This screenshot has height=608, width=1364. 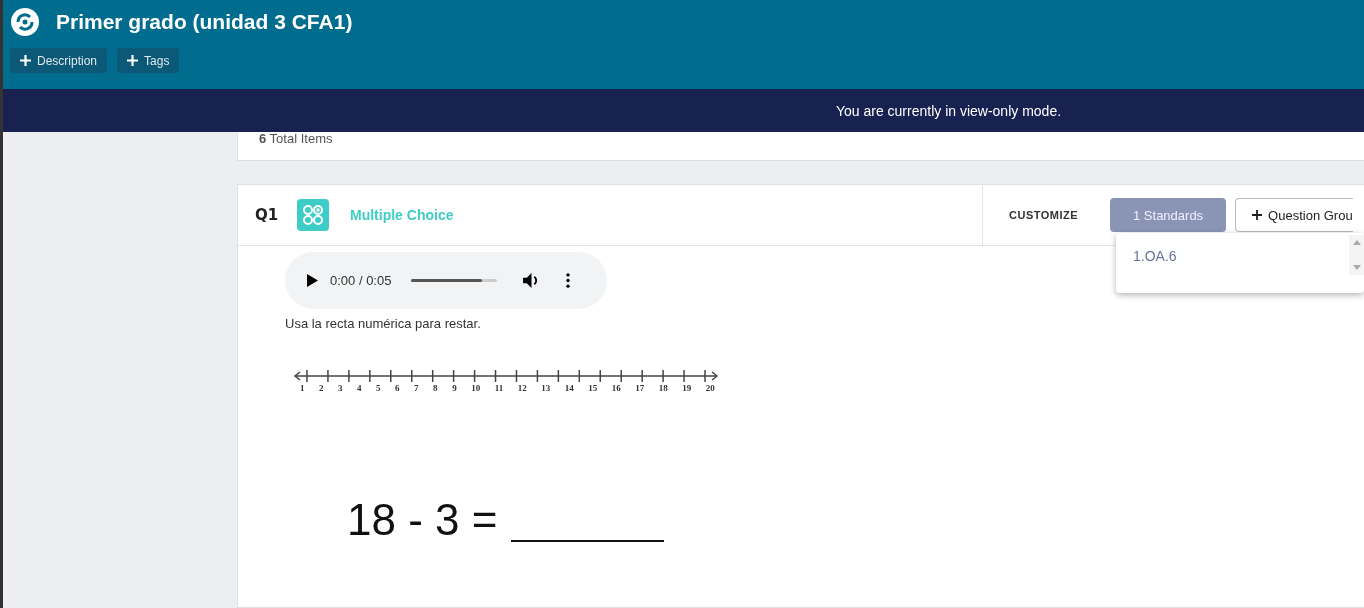 I want to click on question-number: Q1, so click(x=267, y=215).